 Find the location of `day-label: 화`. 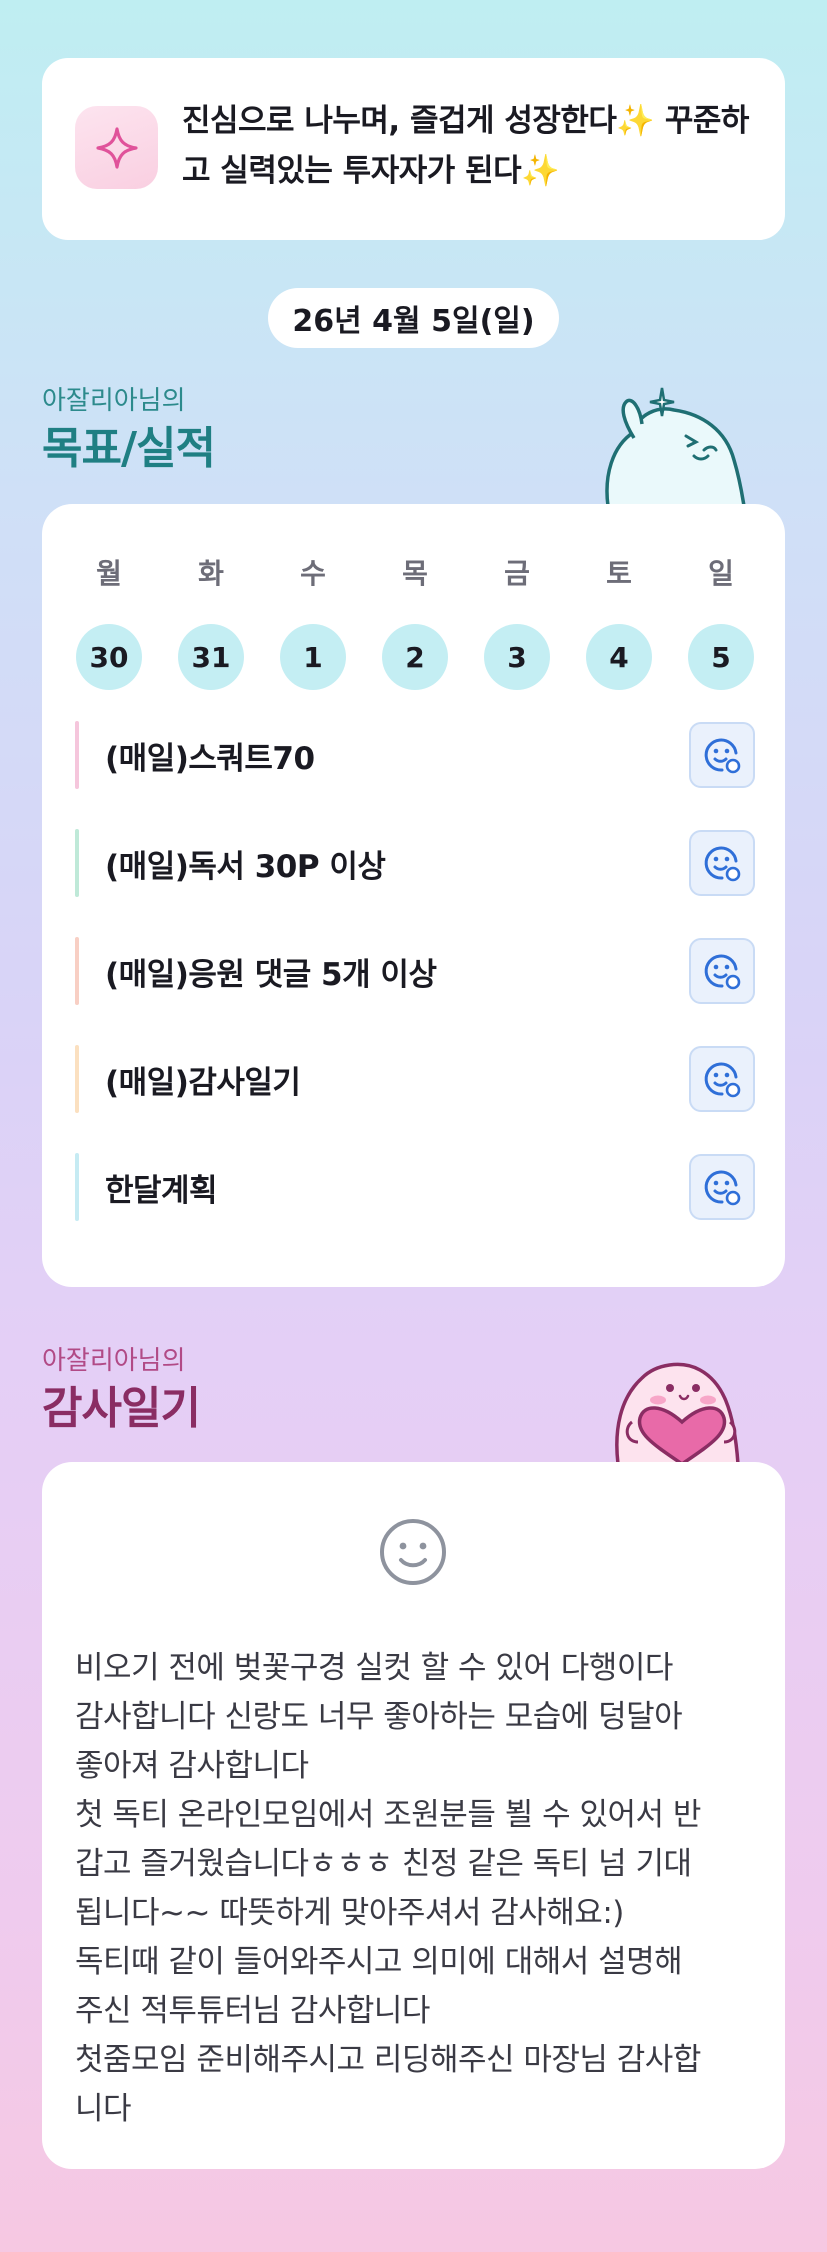

day-label: 화 is located at coordinates (211, 573).